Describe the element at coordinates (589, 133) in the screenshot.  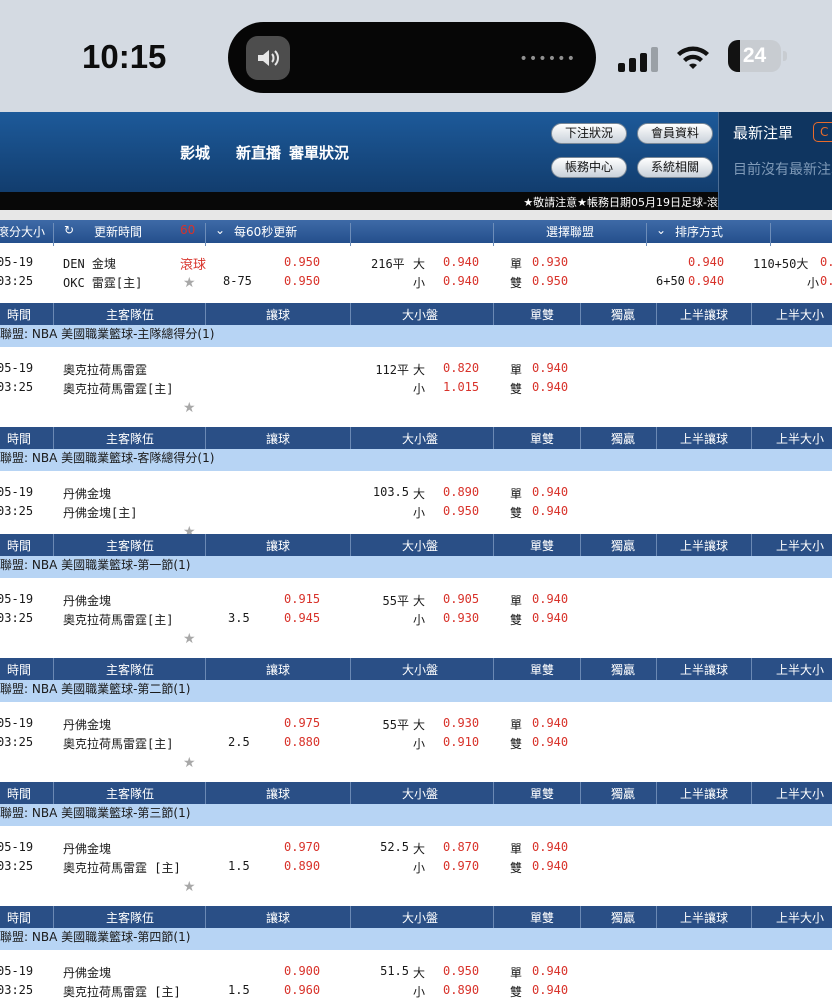
I see `bet-status-button: 下注狀況` at that location.